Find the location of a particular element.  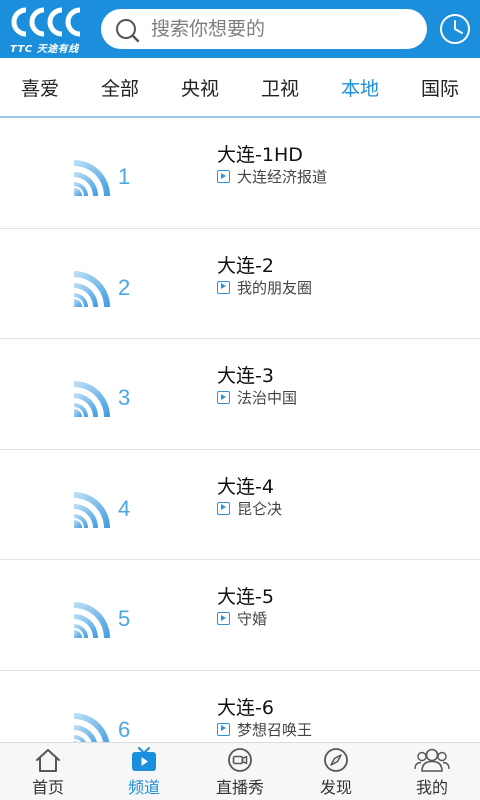

nav-live-show-label: 直播秀 is located at coordinates (239, 787).